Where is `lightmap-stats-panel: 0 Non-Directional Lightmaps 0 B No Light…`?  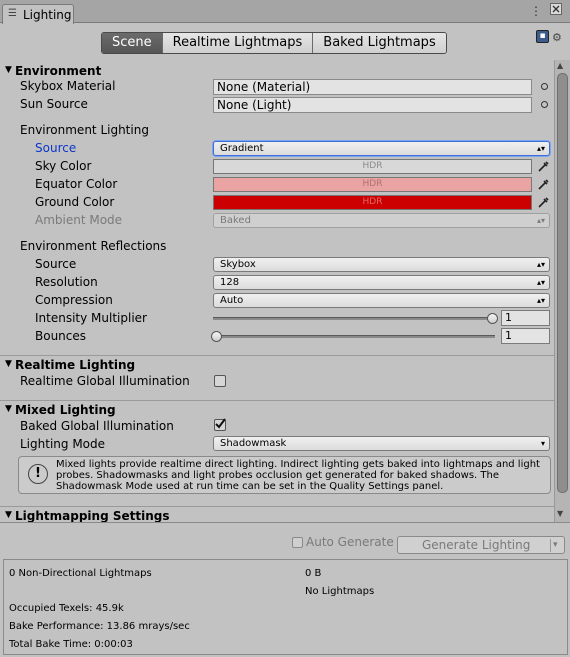 lightmap-stats-panel: 0 Non-Directional Lightmaps 0 B No Light… is located at coordinates (285, 607).